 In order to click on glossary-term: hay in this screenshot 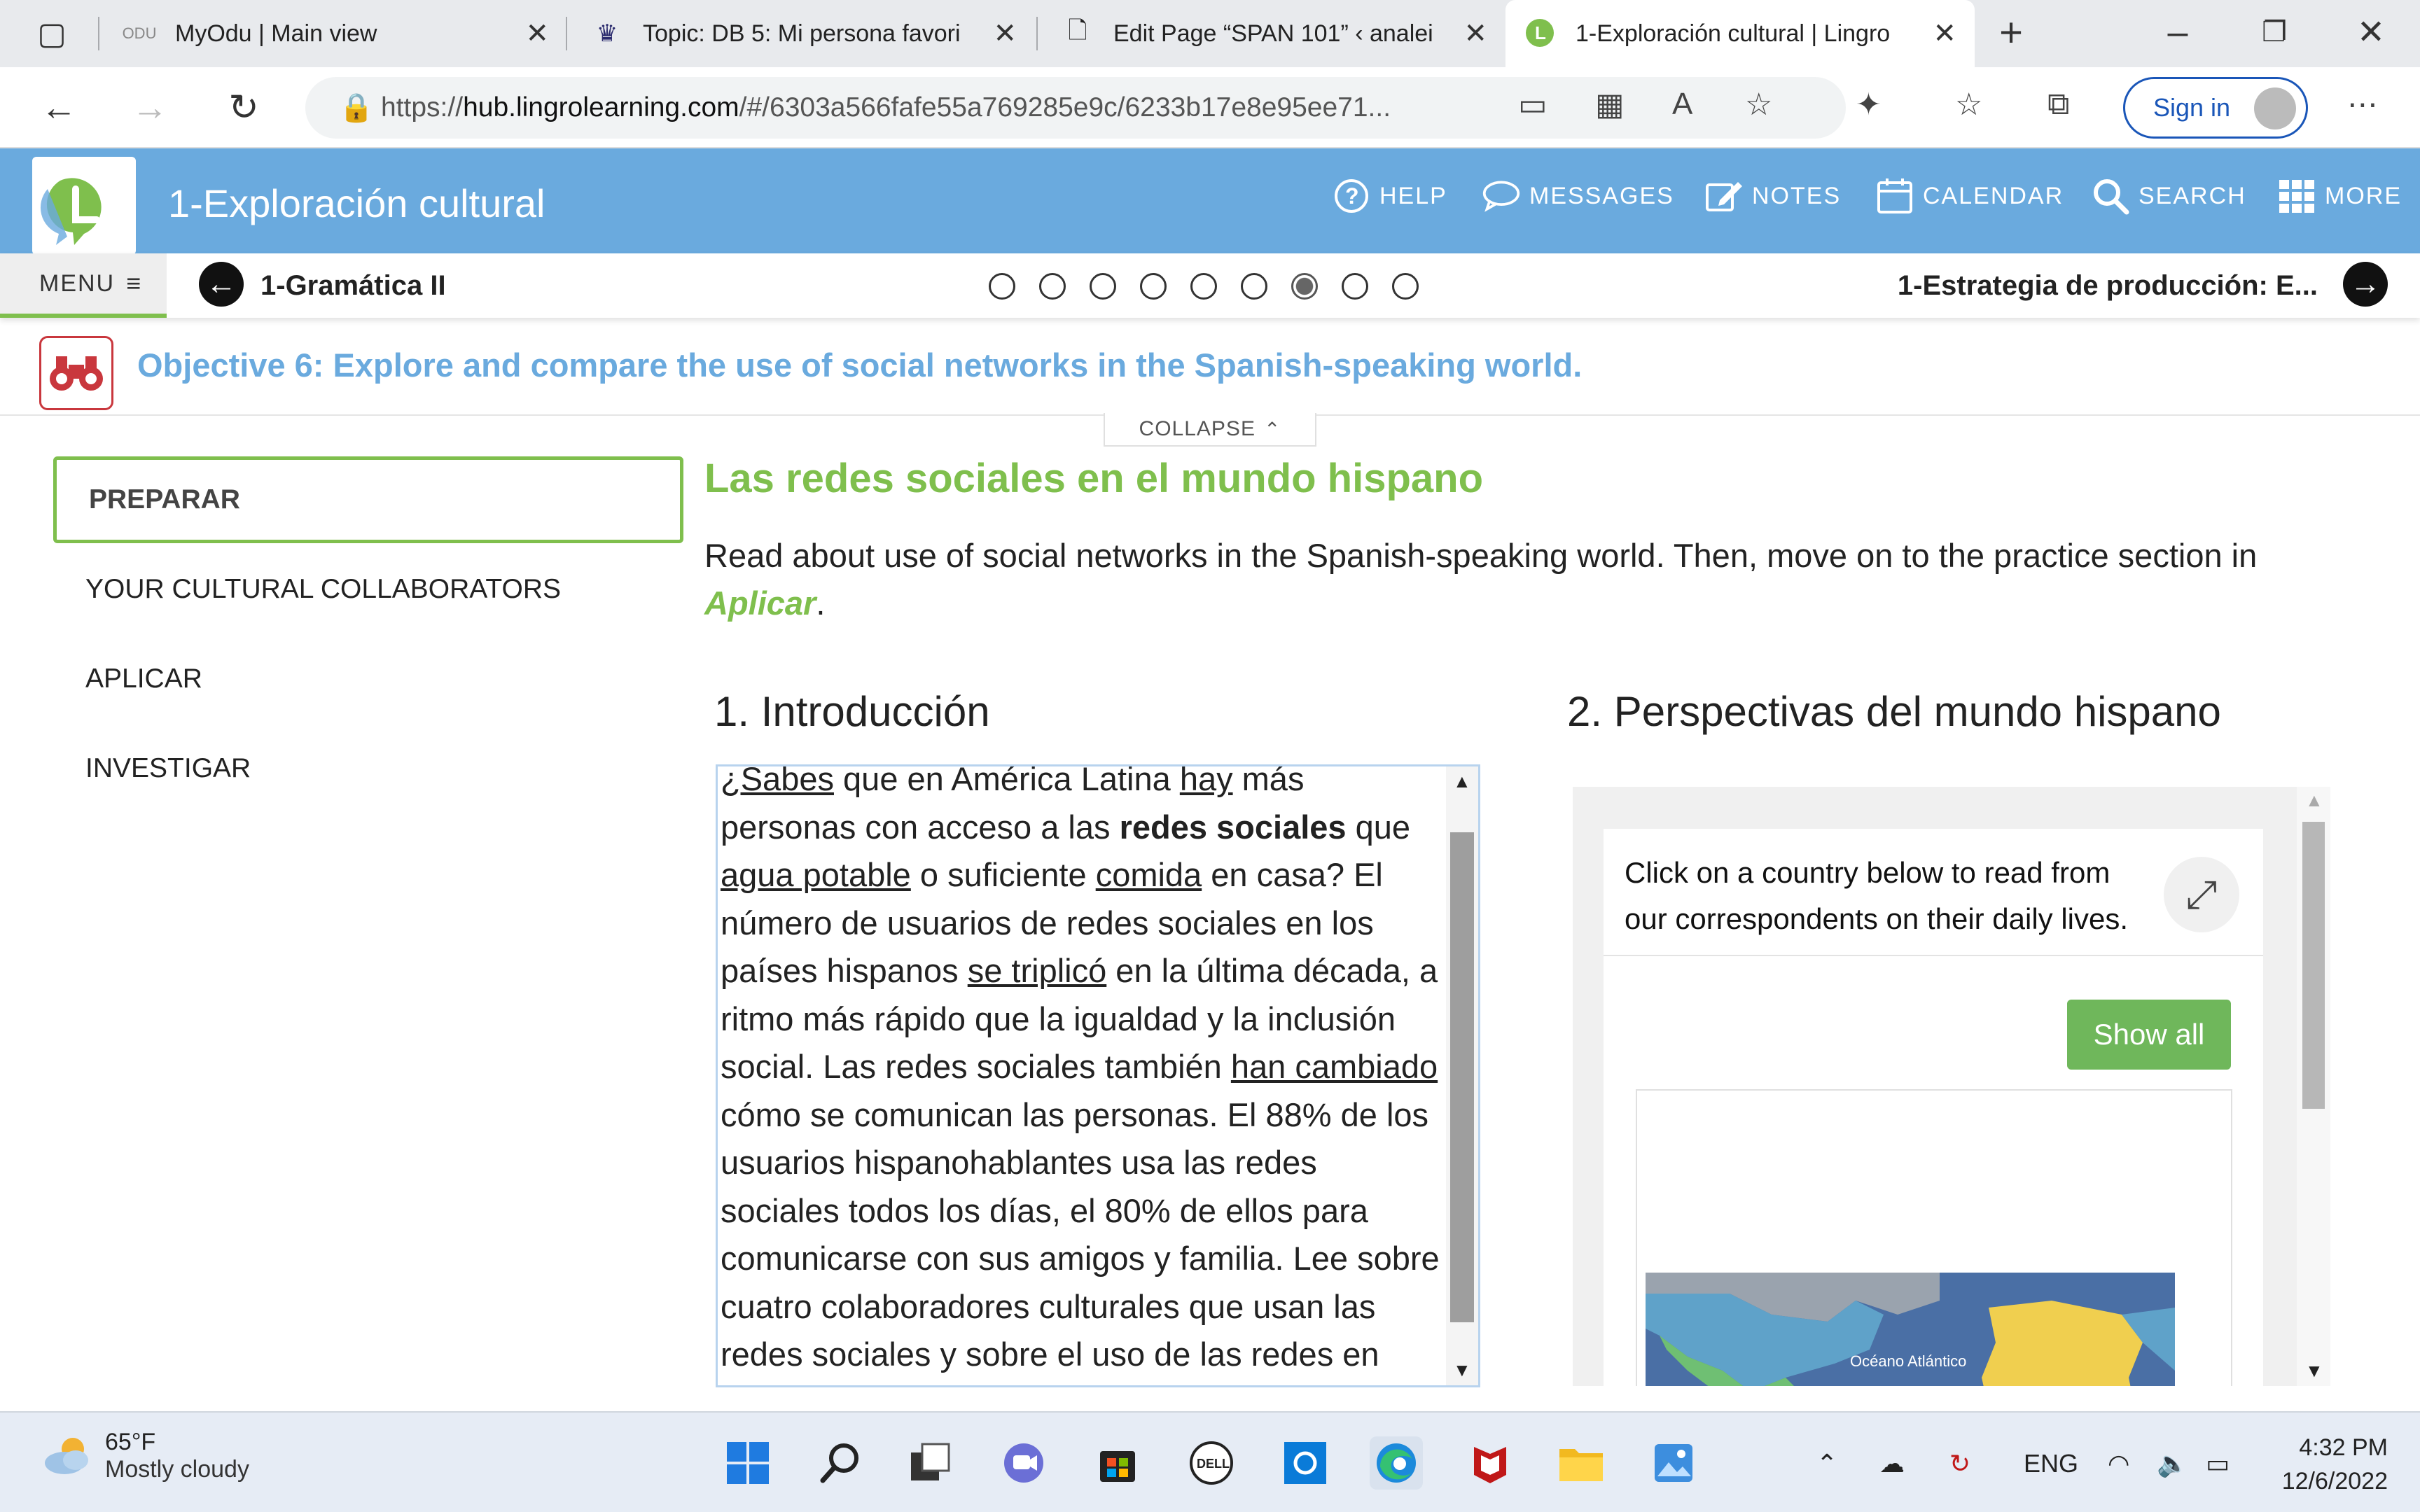, I will do `click(1206, 781)`.